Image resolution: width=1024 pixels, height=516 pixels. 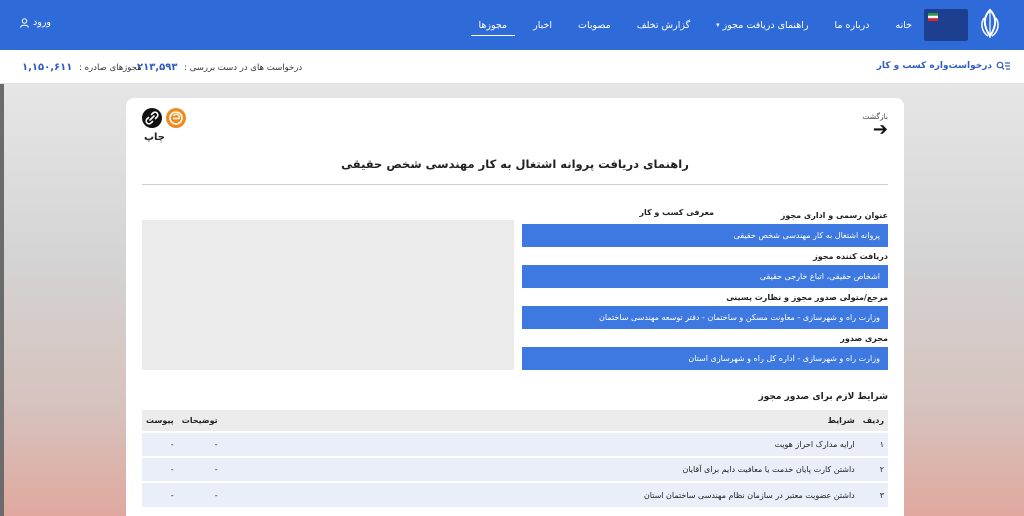 What do you see at coordinates (42, 22) in the screenshot?
I see `login-label: ورود` at bounding box center [42, 22].